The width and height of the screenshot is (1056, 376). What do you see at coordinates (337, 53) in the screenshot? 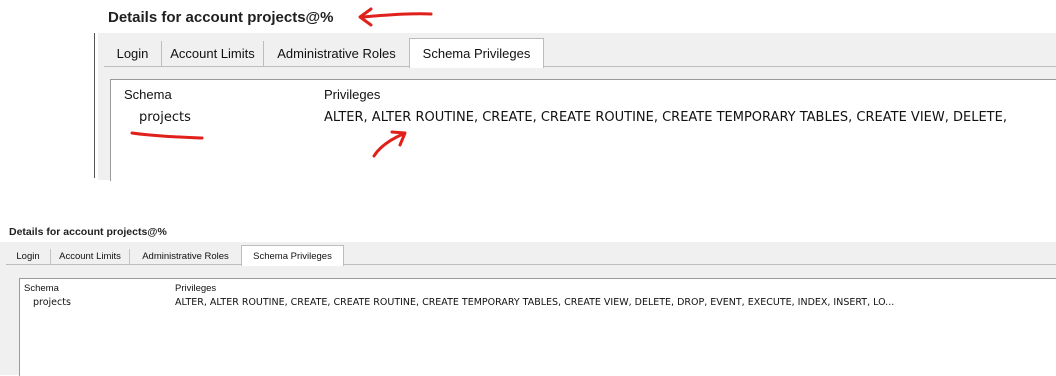
I see `zoomed-tab-administrative-roles: Administrative Roles` at bounding box center [337, 53].